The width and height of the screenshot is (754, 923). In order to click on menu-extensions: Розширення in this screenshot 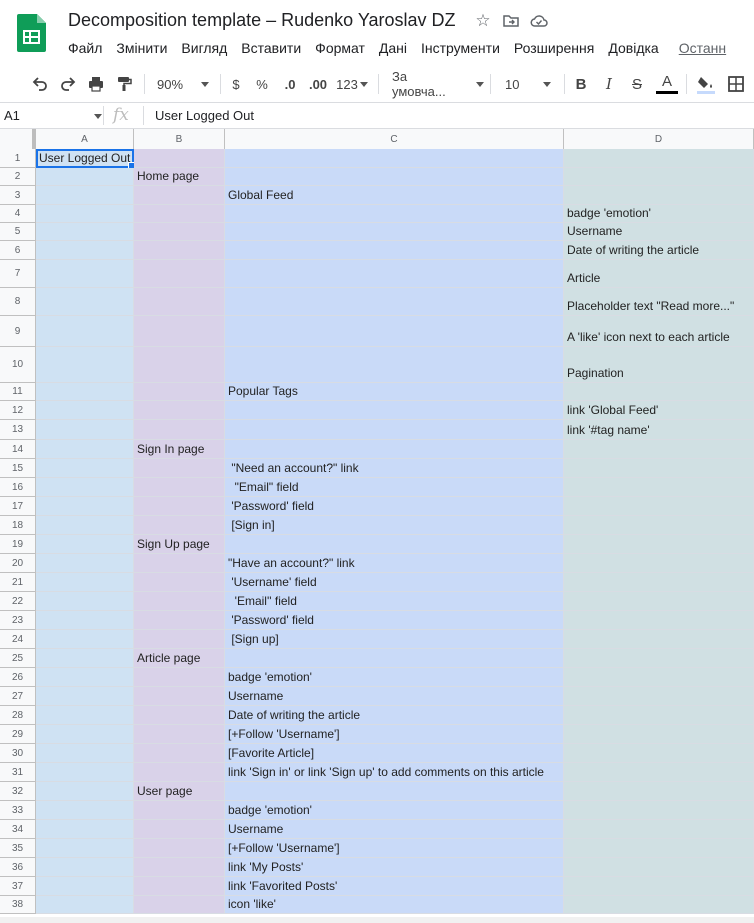, I will do `click(554, 48)`.